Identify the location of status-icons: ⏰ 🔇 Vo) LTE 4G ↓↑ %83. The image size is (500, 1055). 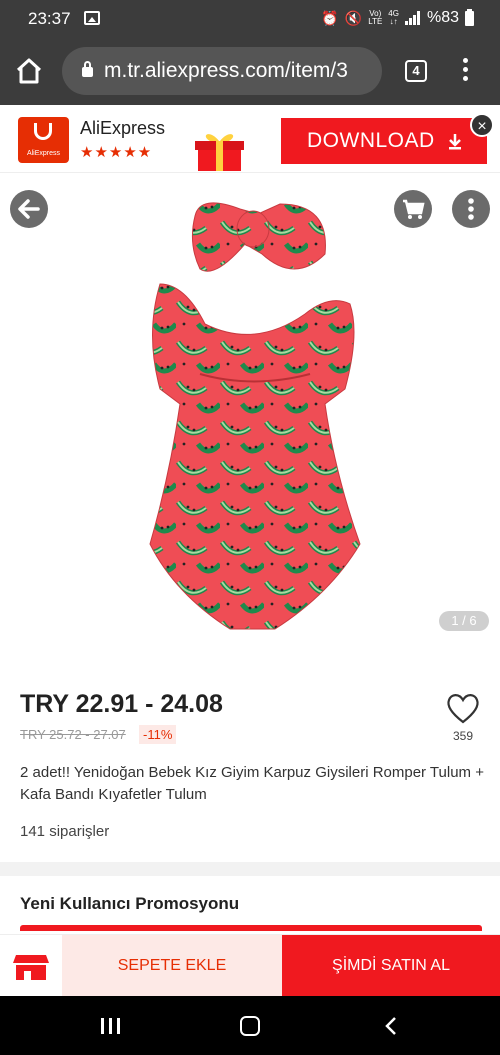
(397, 17).